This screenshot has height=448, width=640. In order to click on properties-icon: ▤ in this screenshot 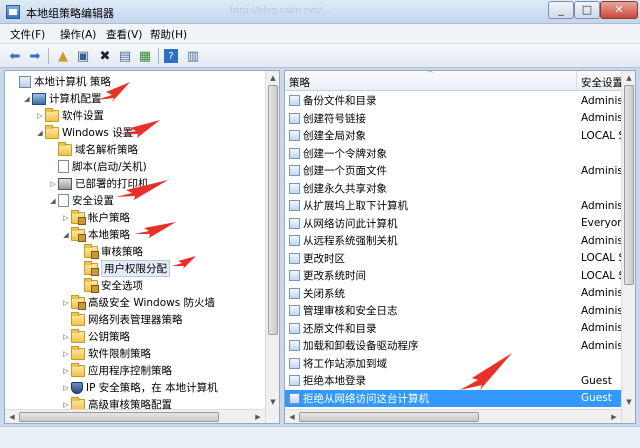, I will do `click(125, 56)`.